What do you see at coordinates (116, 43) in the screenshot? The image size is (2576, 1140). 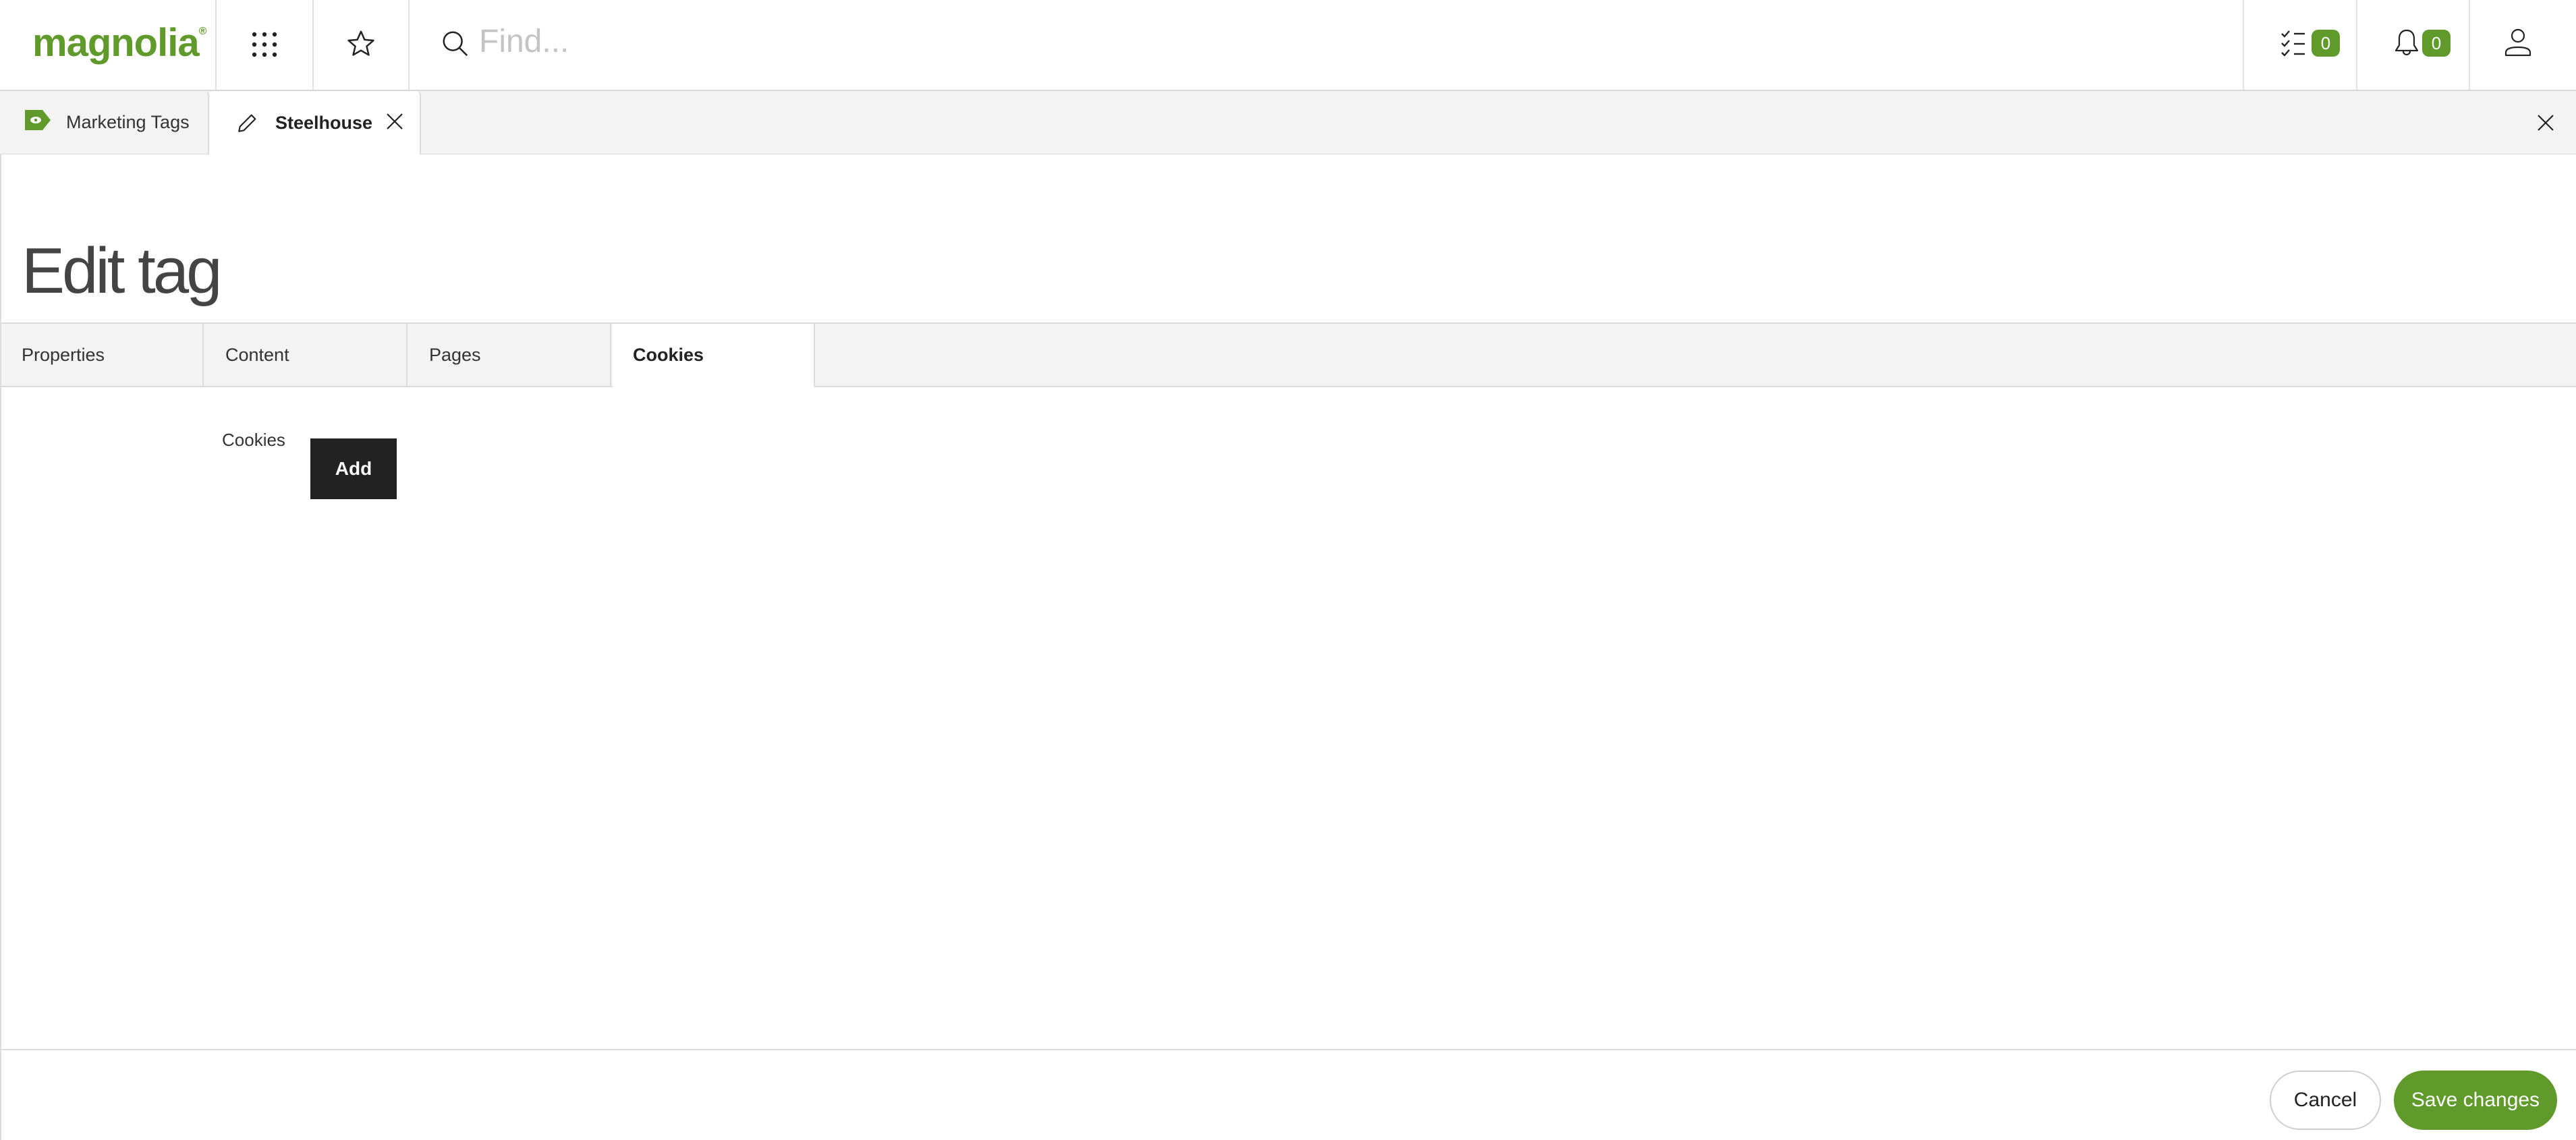 I see `logo-text: magnolia` at bounding box center [116, 43].